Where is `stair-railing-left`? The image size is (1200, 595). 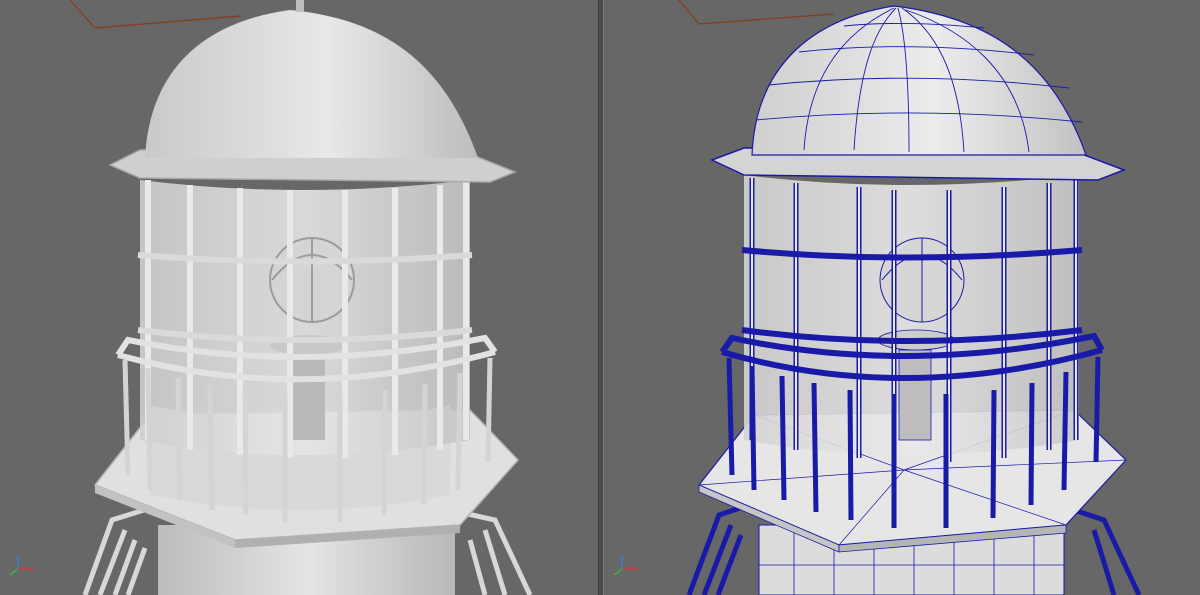 stair-railing-left is located at coordinates (121, 548).